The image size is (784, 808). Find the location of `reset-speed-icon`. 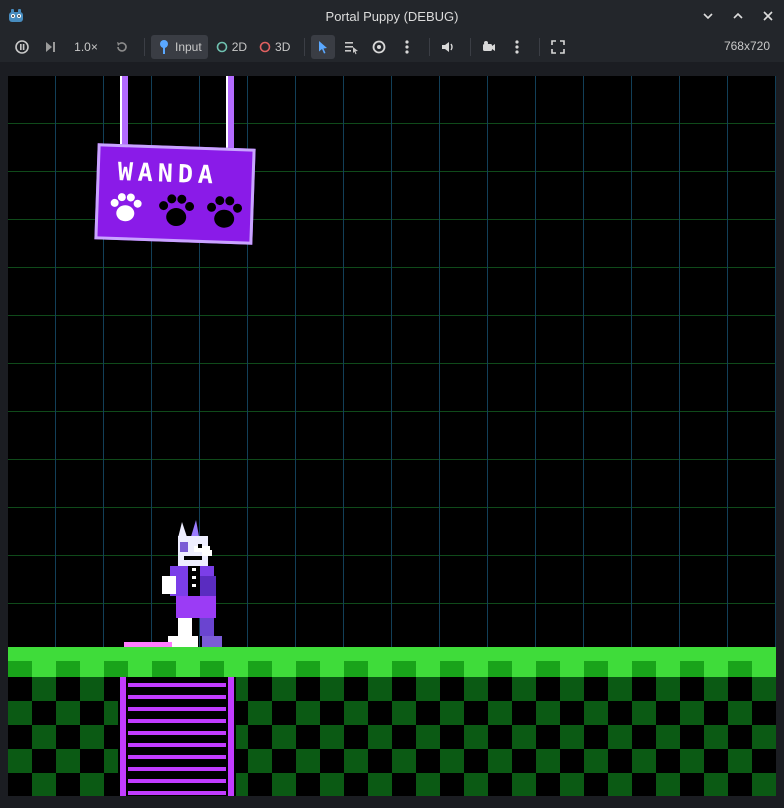

reset-speed-icon is located at coordinates (122, 47).